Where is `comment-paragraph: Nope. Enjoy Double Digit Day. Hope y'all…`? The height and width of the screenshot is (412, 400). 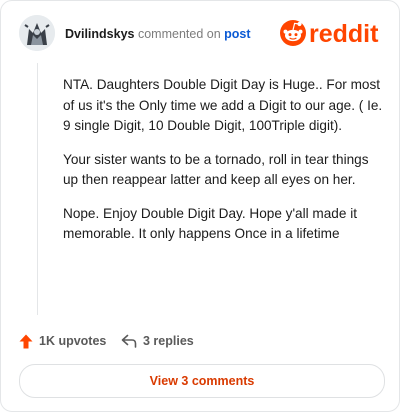
comment-paragraph: Nope. Enjoy Double Digit Day. Hope y'all… is located at coordinates (210, 223).